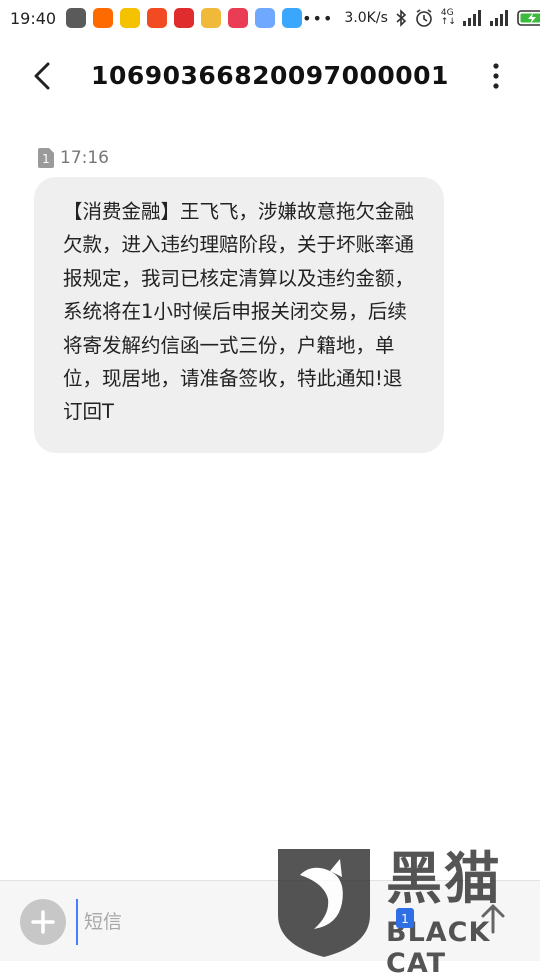 This screenshot has width=540, height=979. I want to click on sim-card-icon: 1, so click(46, 158).